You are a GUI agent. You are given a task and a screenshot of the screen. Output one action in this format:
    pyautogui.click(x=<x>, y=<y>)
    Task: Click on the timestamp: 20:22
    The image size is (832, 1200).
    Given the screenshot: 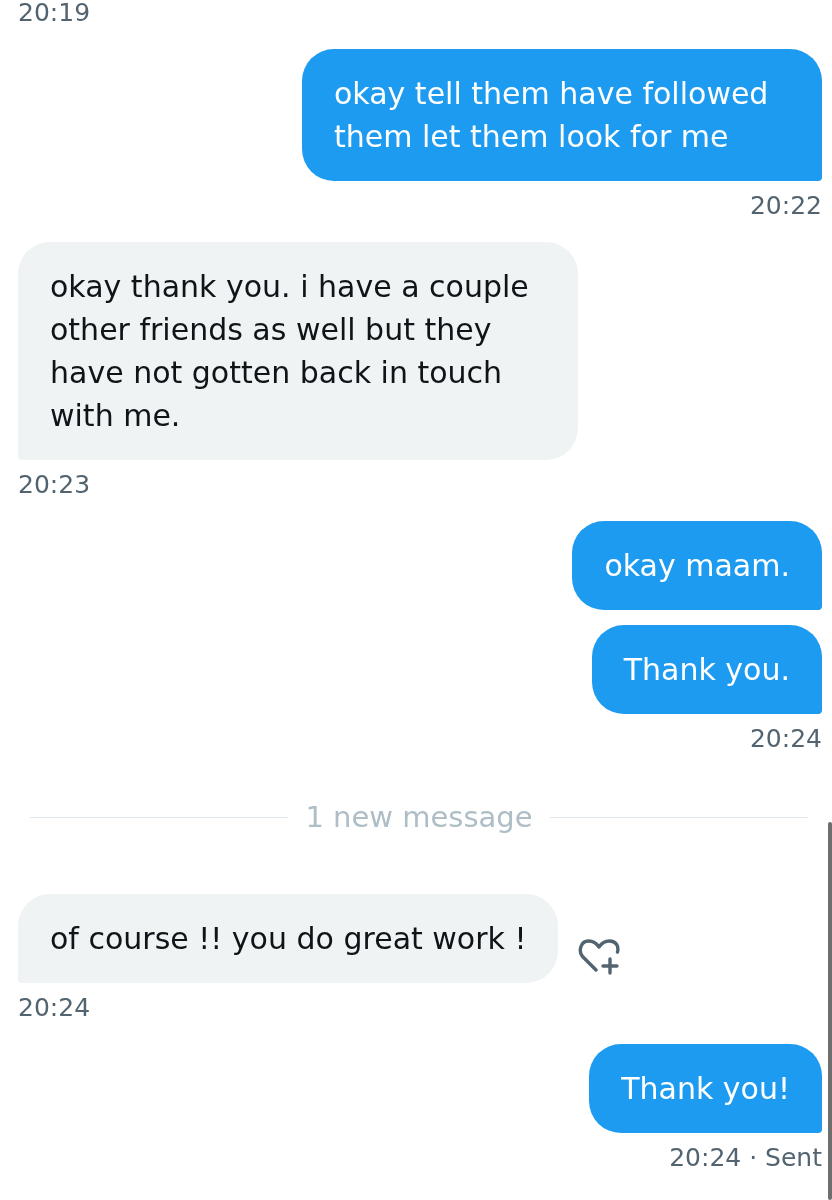 What is the action you would take?
    pyautogui.click(x=785, y=205)
    